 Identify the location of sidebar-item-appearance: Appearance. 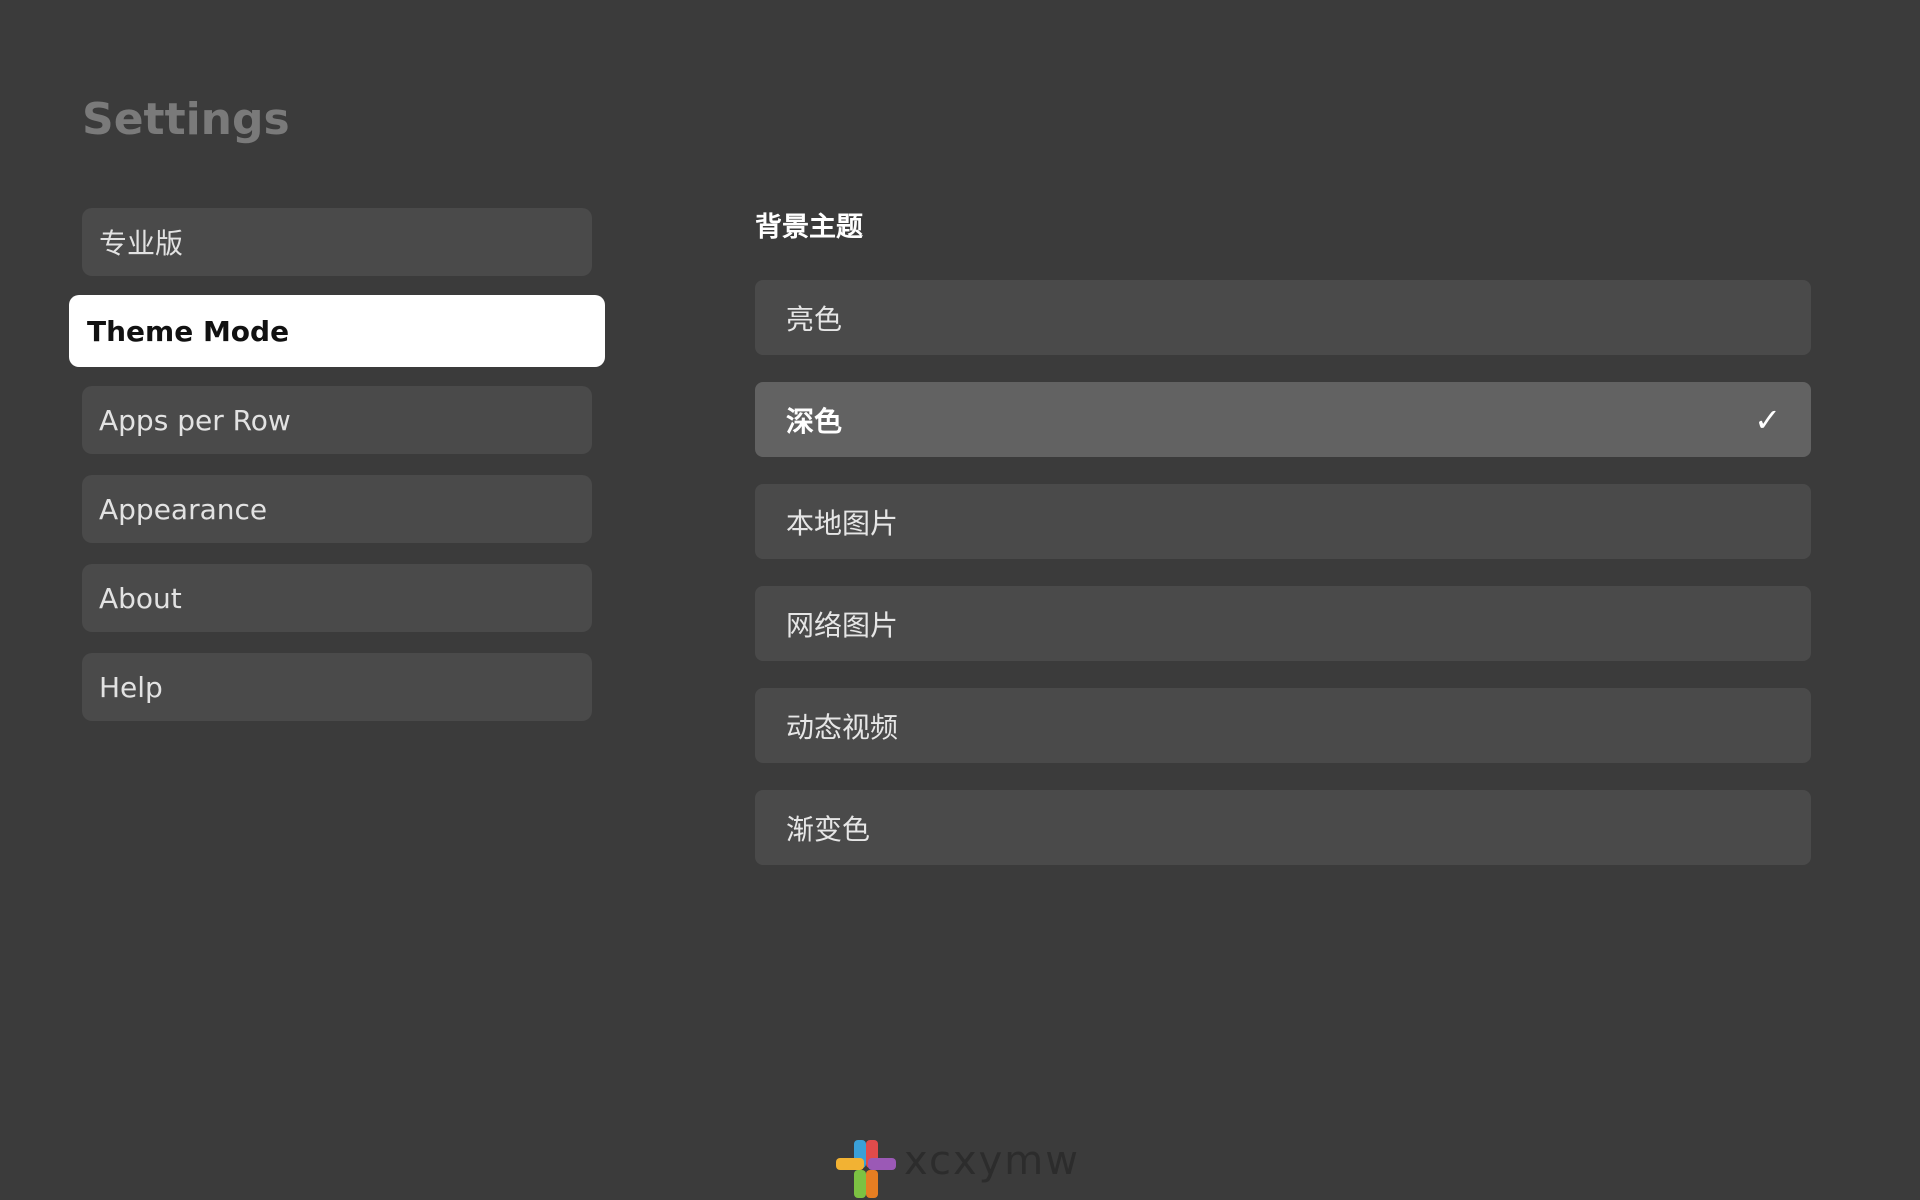
(337, 509).